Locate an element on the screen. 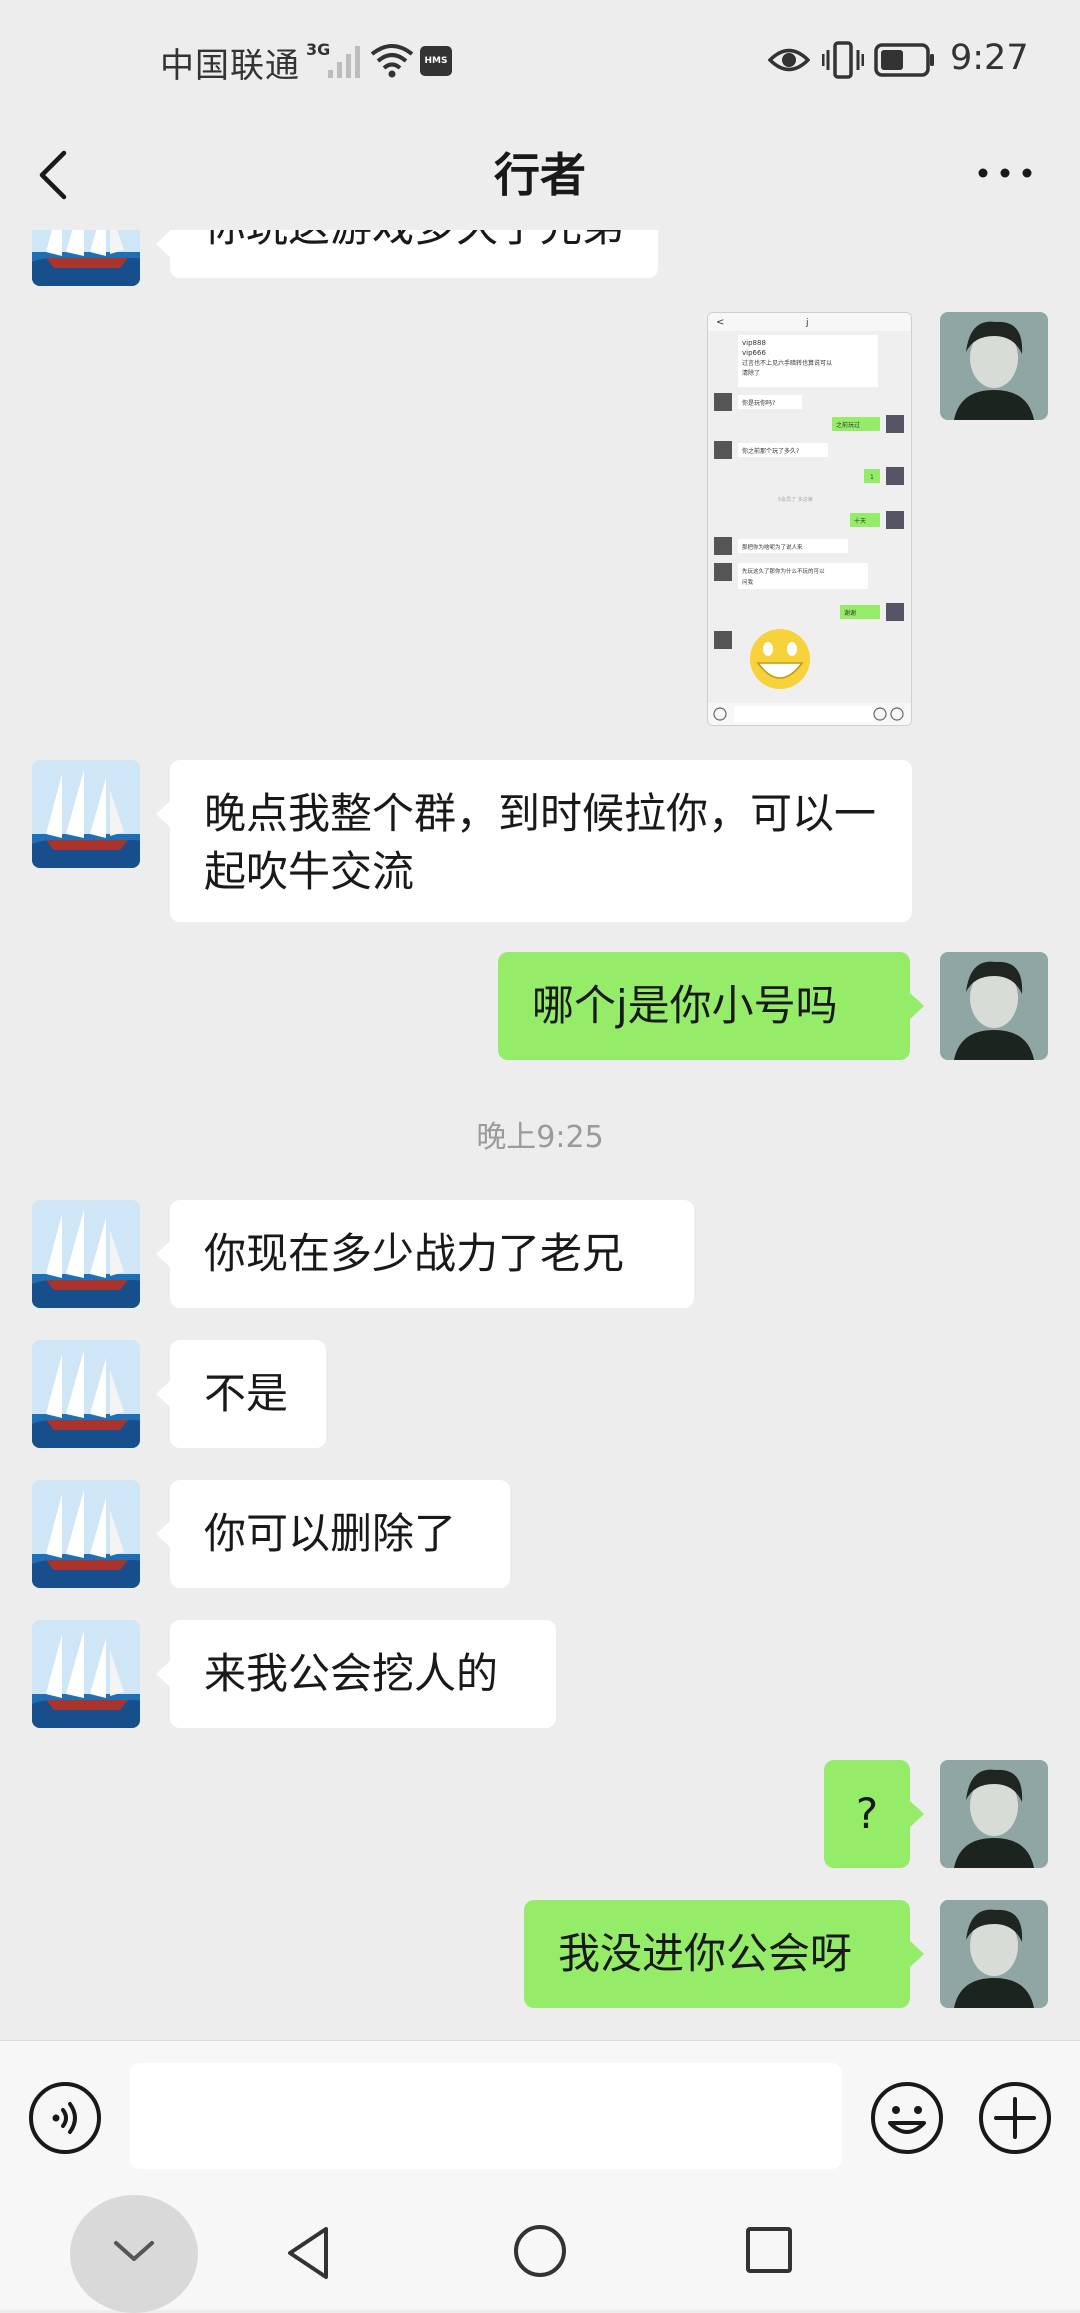 This screenshot has width=1080, height=2313. wifi-icon is located at coordinates (392, 61).